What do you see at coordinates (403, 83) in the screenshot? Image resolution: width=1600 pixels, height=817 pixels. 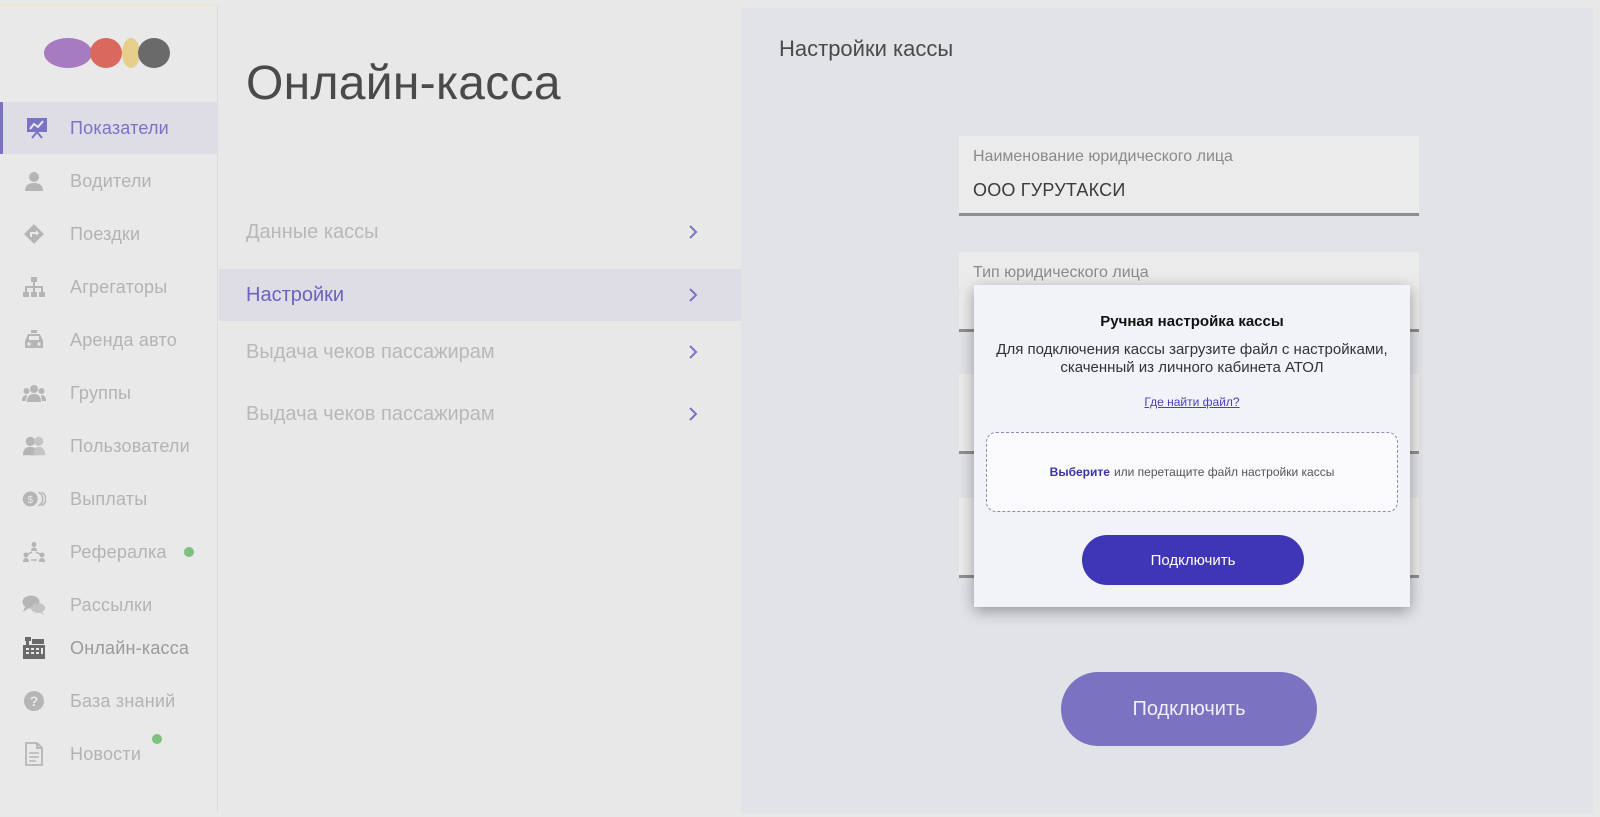 I see `page-title: Онлайн-касса` at bounding box center [403, 83].